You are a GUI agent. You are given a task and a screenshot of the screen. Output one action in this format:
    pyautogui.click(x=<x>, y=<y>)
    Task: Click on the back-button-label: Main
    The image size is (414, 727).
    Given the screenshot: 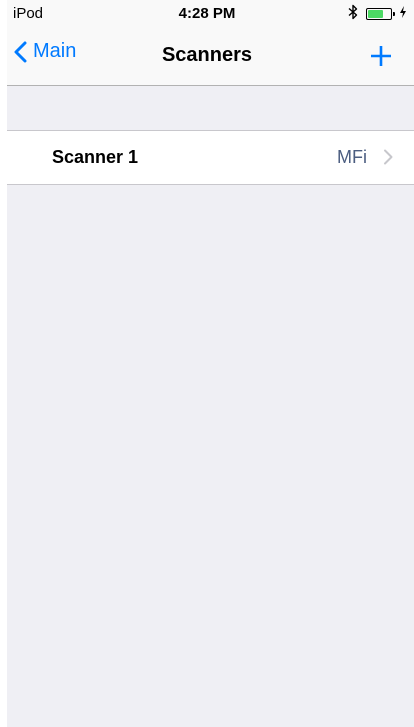 What is the action you would take?
    pyautogui.click(x=55, y=51)
    